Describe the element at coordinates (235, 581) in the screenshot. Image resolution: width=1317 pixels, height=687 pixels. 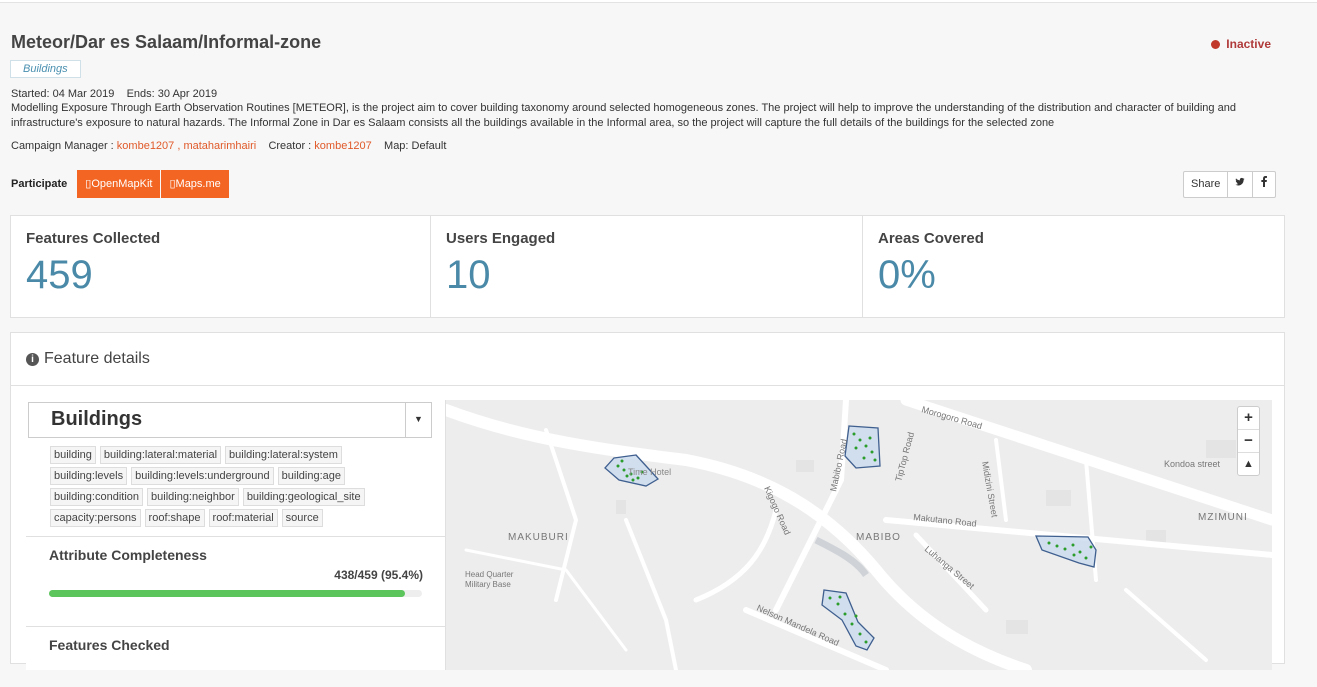
I see `completeness-section: Attribute Completeness 438/459 (95.4%)` at that location.